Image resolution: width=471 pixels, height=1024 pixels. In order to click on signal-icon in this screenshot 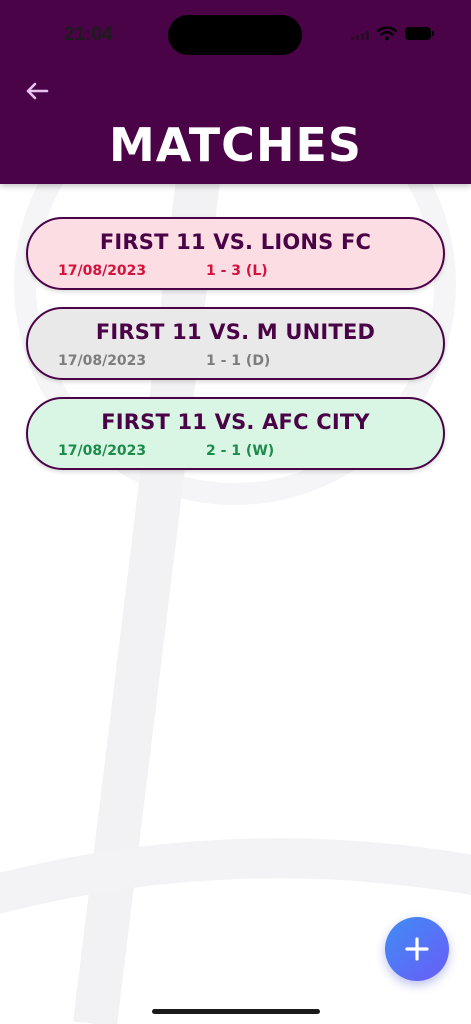, I will do `click(360, 34)`.